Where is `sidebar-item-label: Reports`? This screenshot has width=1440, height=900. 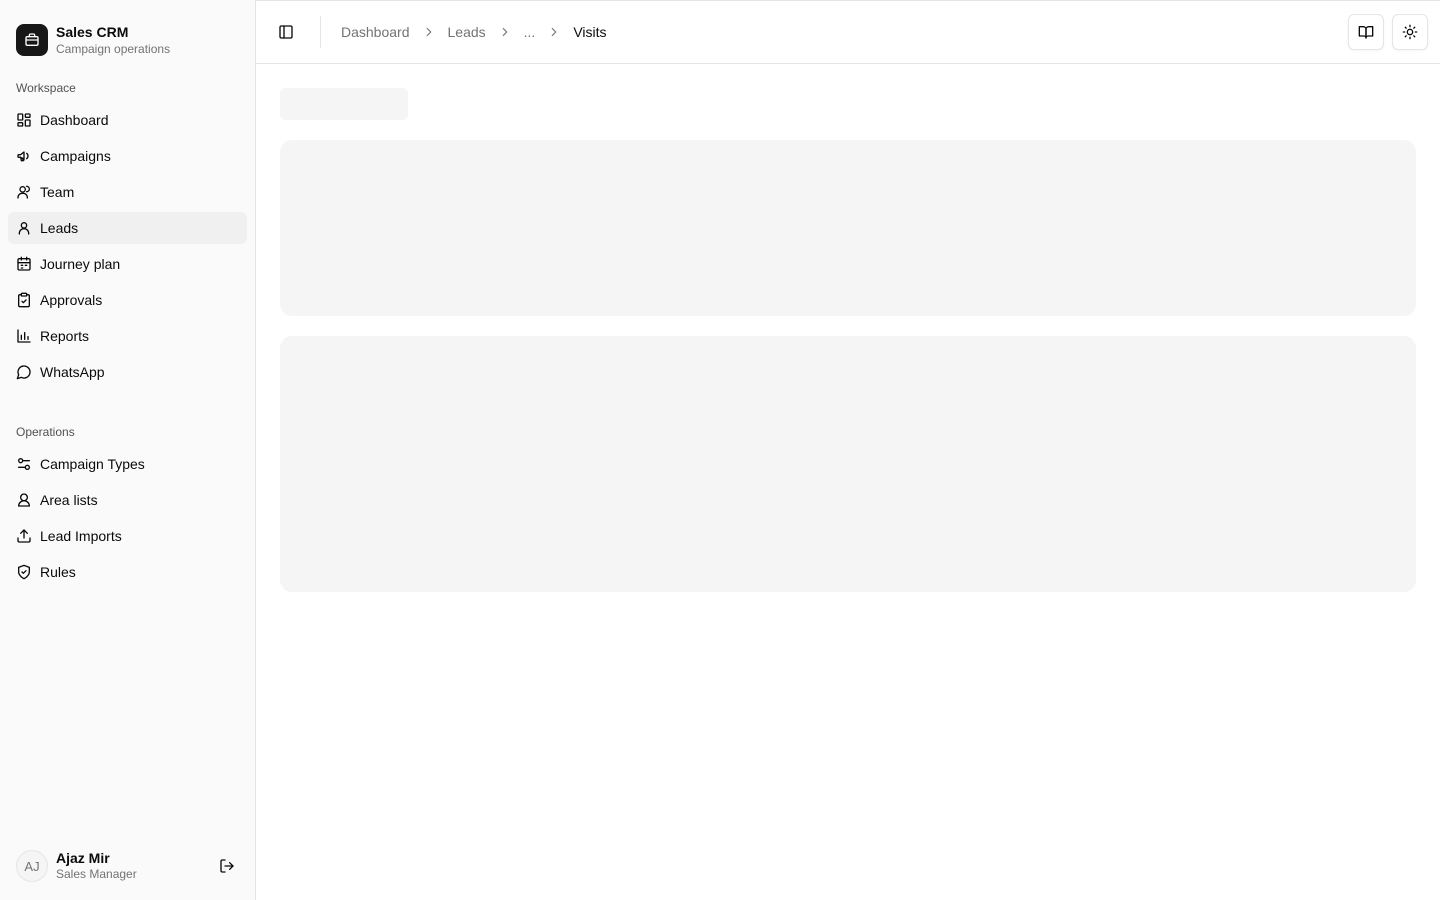 sidebar-item-label: Reports is located at coordinates (65, 336).